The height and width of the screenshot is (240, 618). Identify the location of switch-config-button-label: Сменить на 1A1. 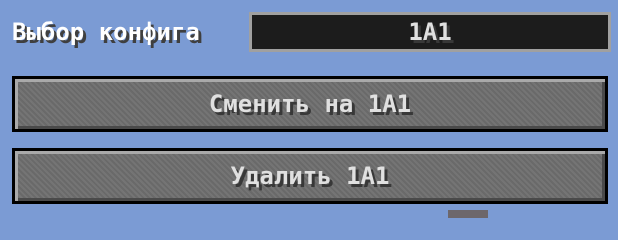
(310, 104).